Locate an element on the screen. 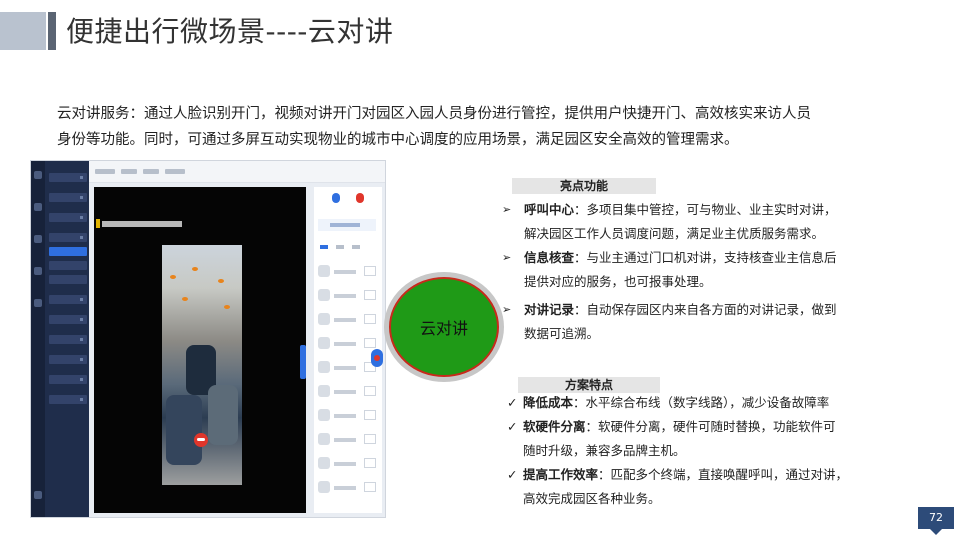 The width and height of the screenshot is (960, 540). feature-text: 水平综合布线（数字线路），减少设备故障率 is located at coordinates (707, 402).